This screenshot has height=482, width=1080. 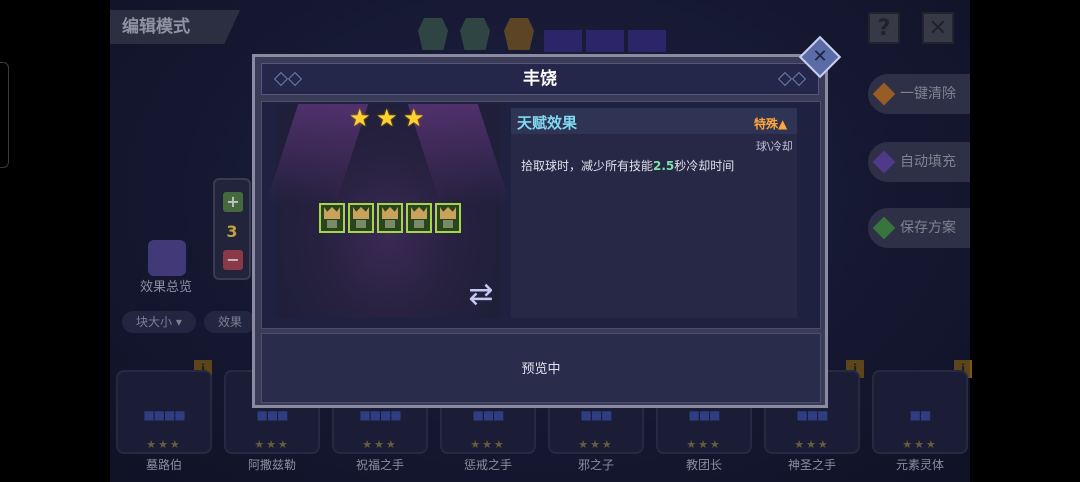 I want to click on modal-title: 丰饶, so click(x=540, y=79).